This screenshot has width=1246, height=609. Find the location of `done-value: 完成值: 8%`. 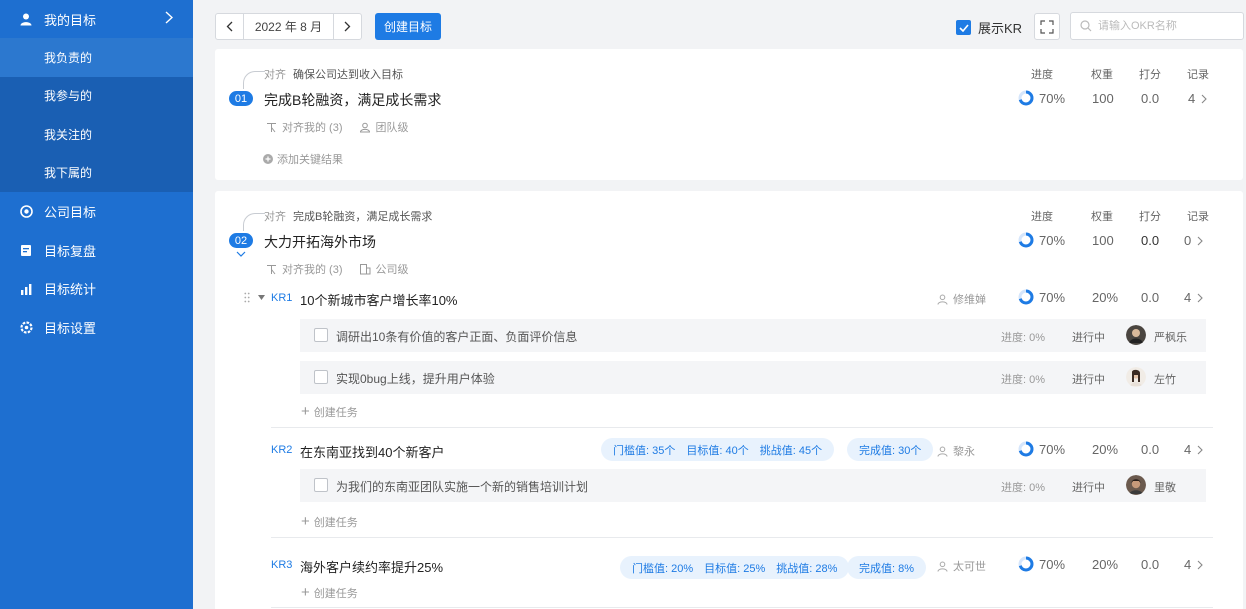

done-value: 完成值: 8% is located at coordinates (887, 568).